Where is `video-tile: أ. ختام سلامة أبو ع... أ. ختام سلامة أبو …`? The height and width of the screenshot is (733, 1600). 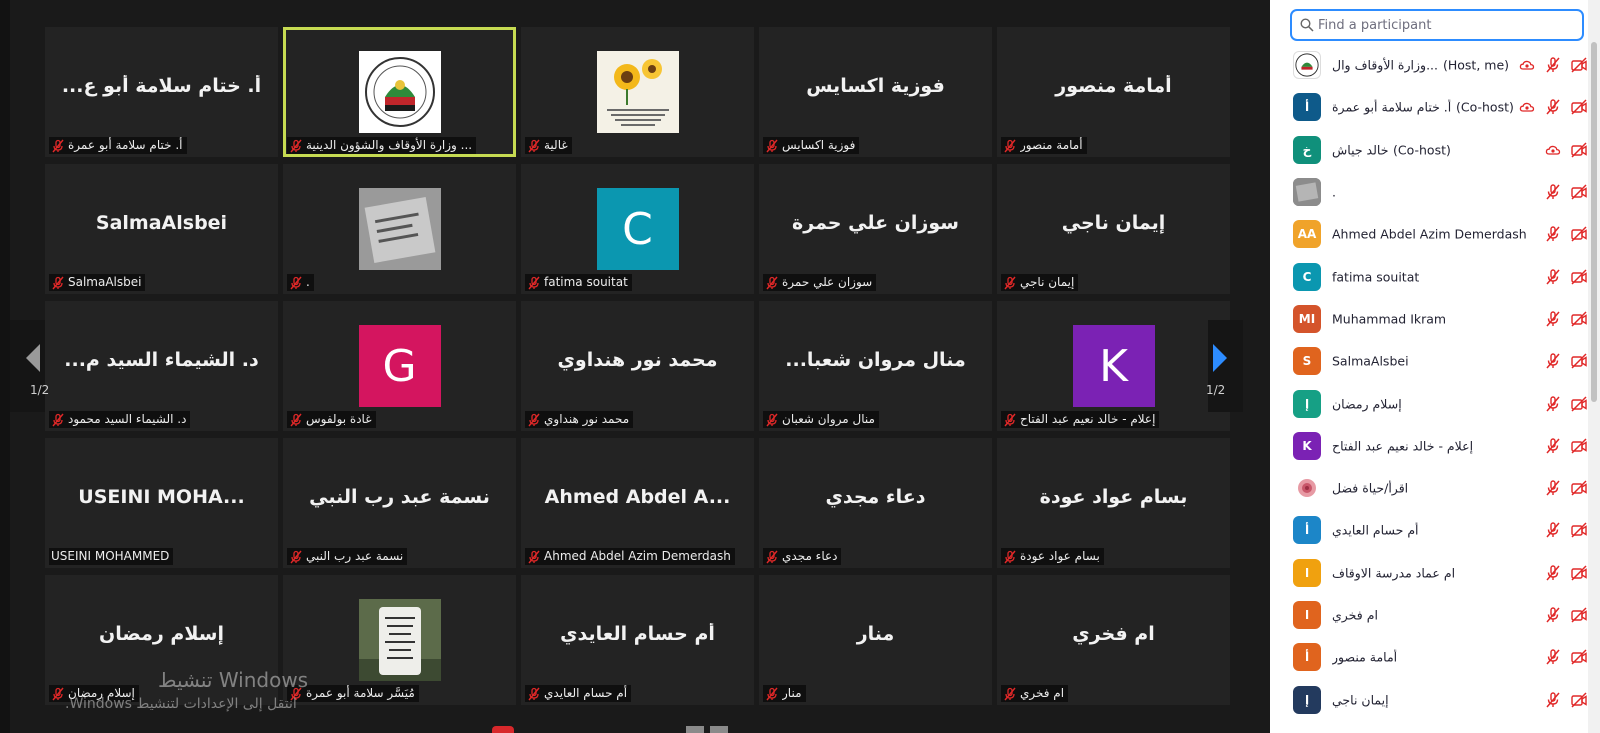 video-tile: أ. ختام سلامة أبو ع... أ. ختام سلامة أبو … is located at coordinates (161, 92).